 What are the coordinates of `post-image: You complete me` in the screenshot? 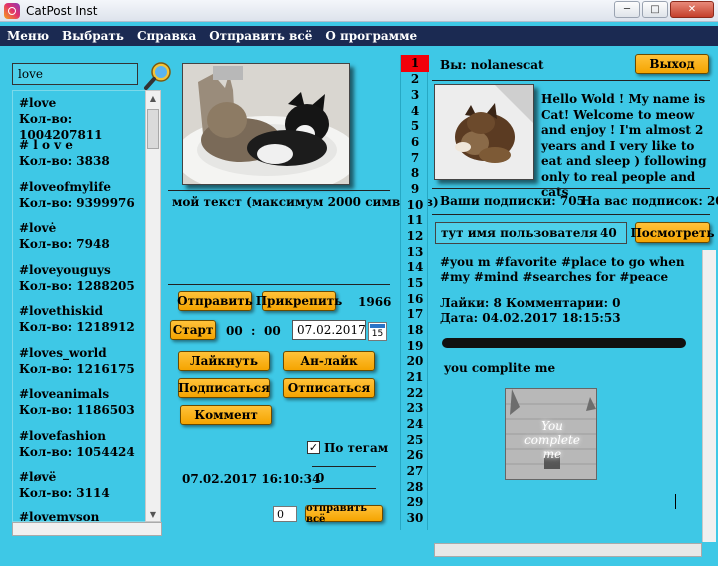 It's located at (551, 434).